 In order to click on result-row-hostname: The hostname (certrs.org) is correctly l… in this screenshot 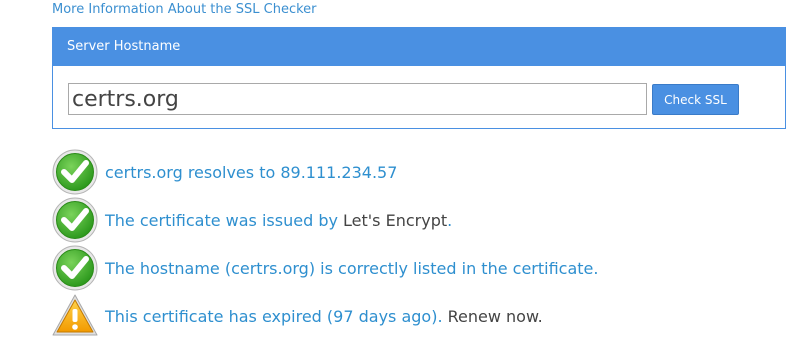, I will do `click(325, 268)`.